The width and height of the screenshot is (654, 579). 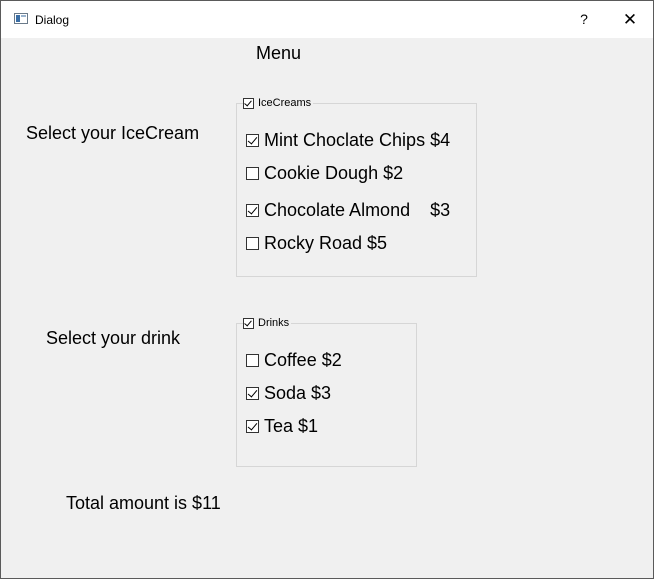 I want to click on help-button: ?, so click(x=584, y=19).